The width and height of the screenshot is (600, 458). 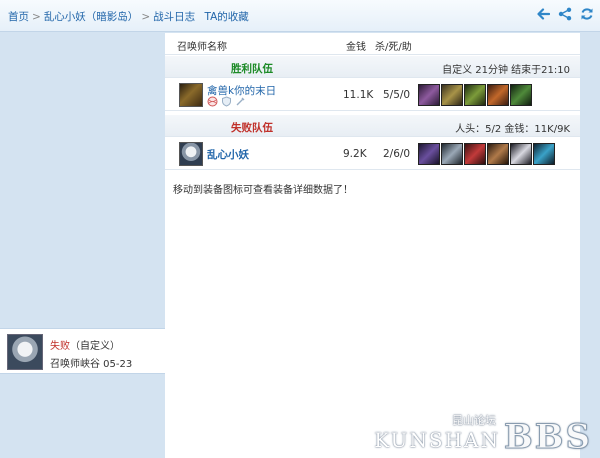 What do you see at coordinates (202, 47) in the screenshot?
I see `header-name: 召唤师名称` at bounding box center [202, 47].